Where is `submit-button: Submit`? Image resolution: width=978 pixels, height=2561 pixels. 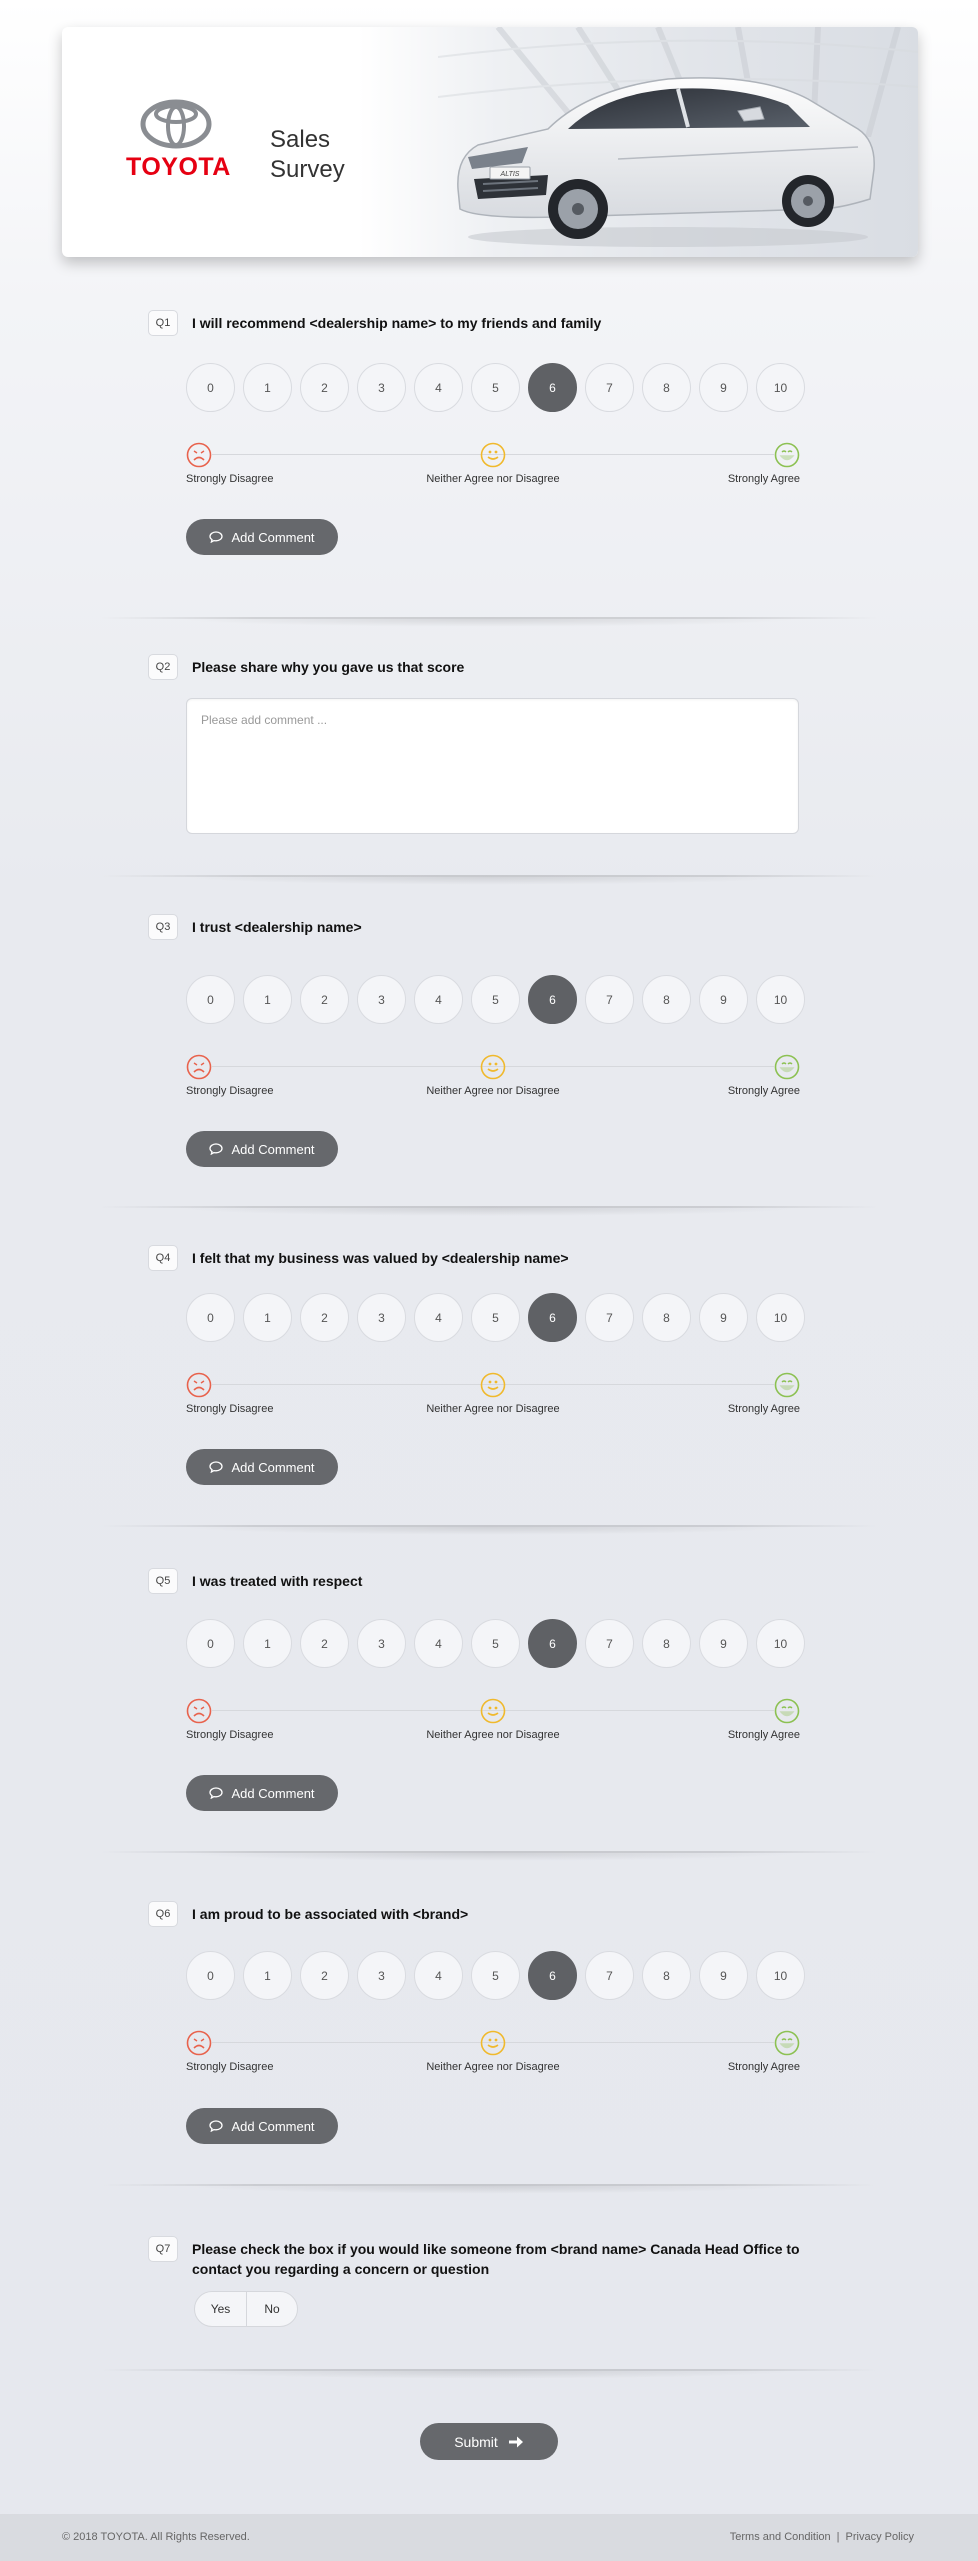
submit-button: Submit is located at coordinates (489, 2441).